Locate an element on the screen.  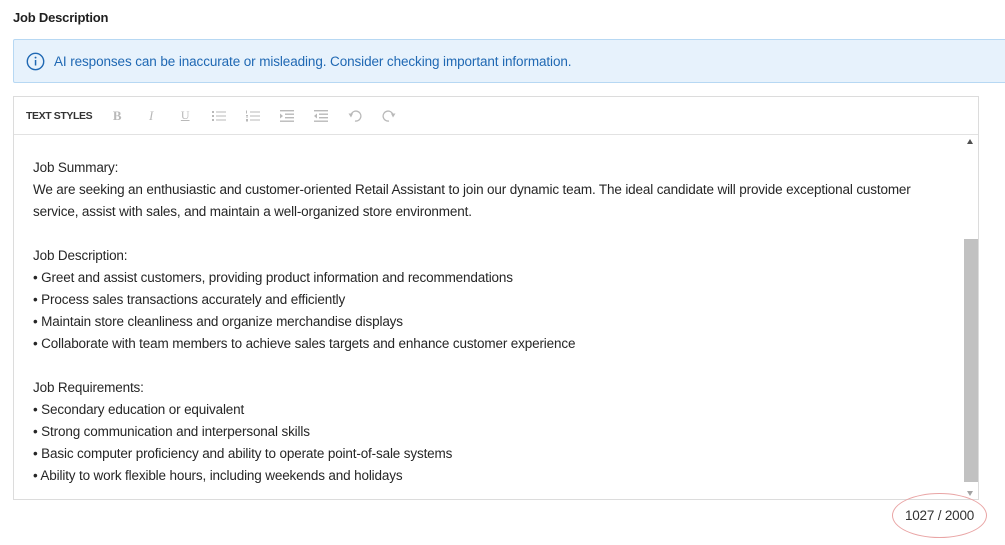
scroll-up-arrow-icon is located at coordinates (970, 141).